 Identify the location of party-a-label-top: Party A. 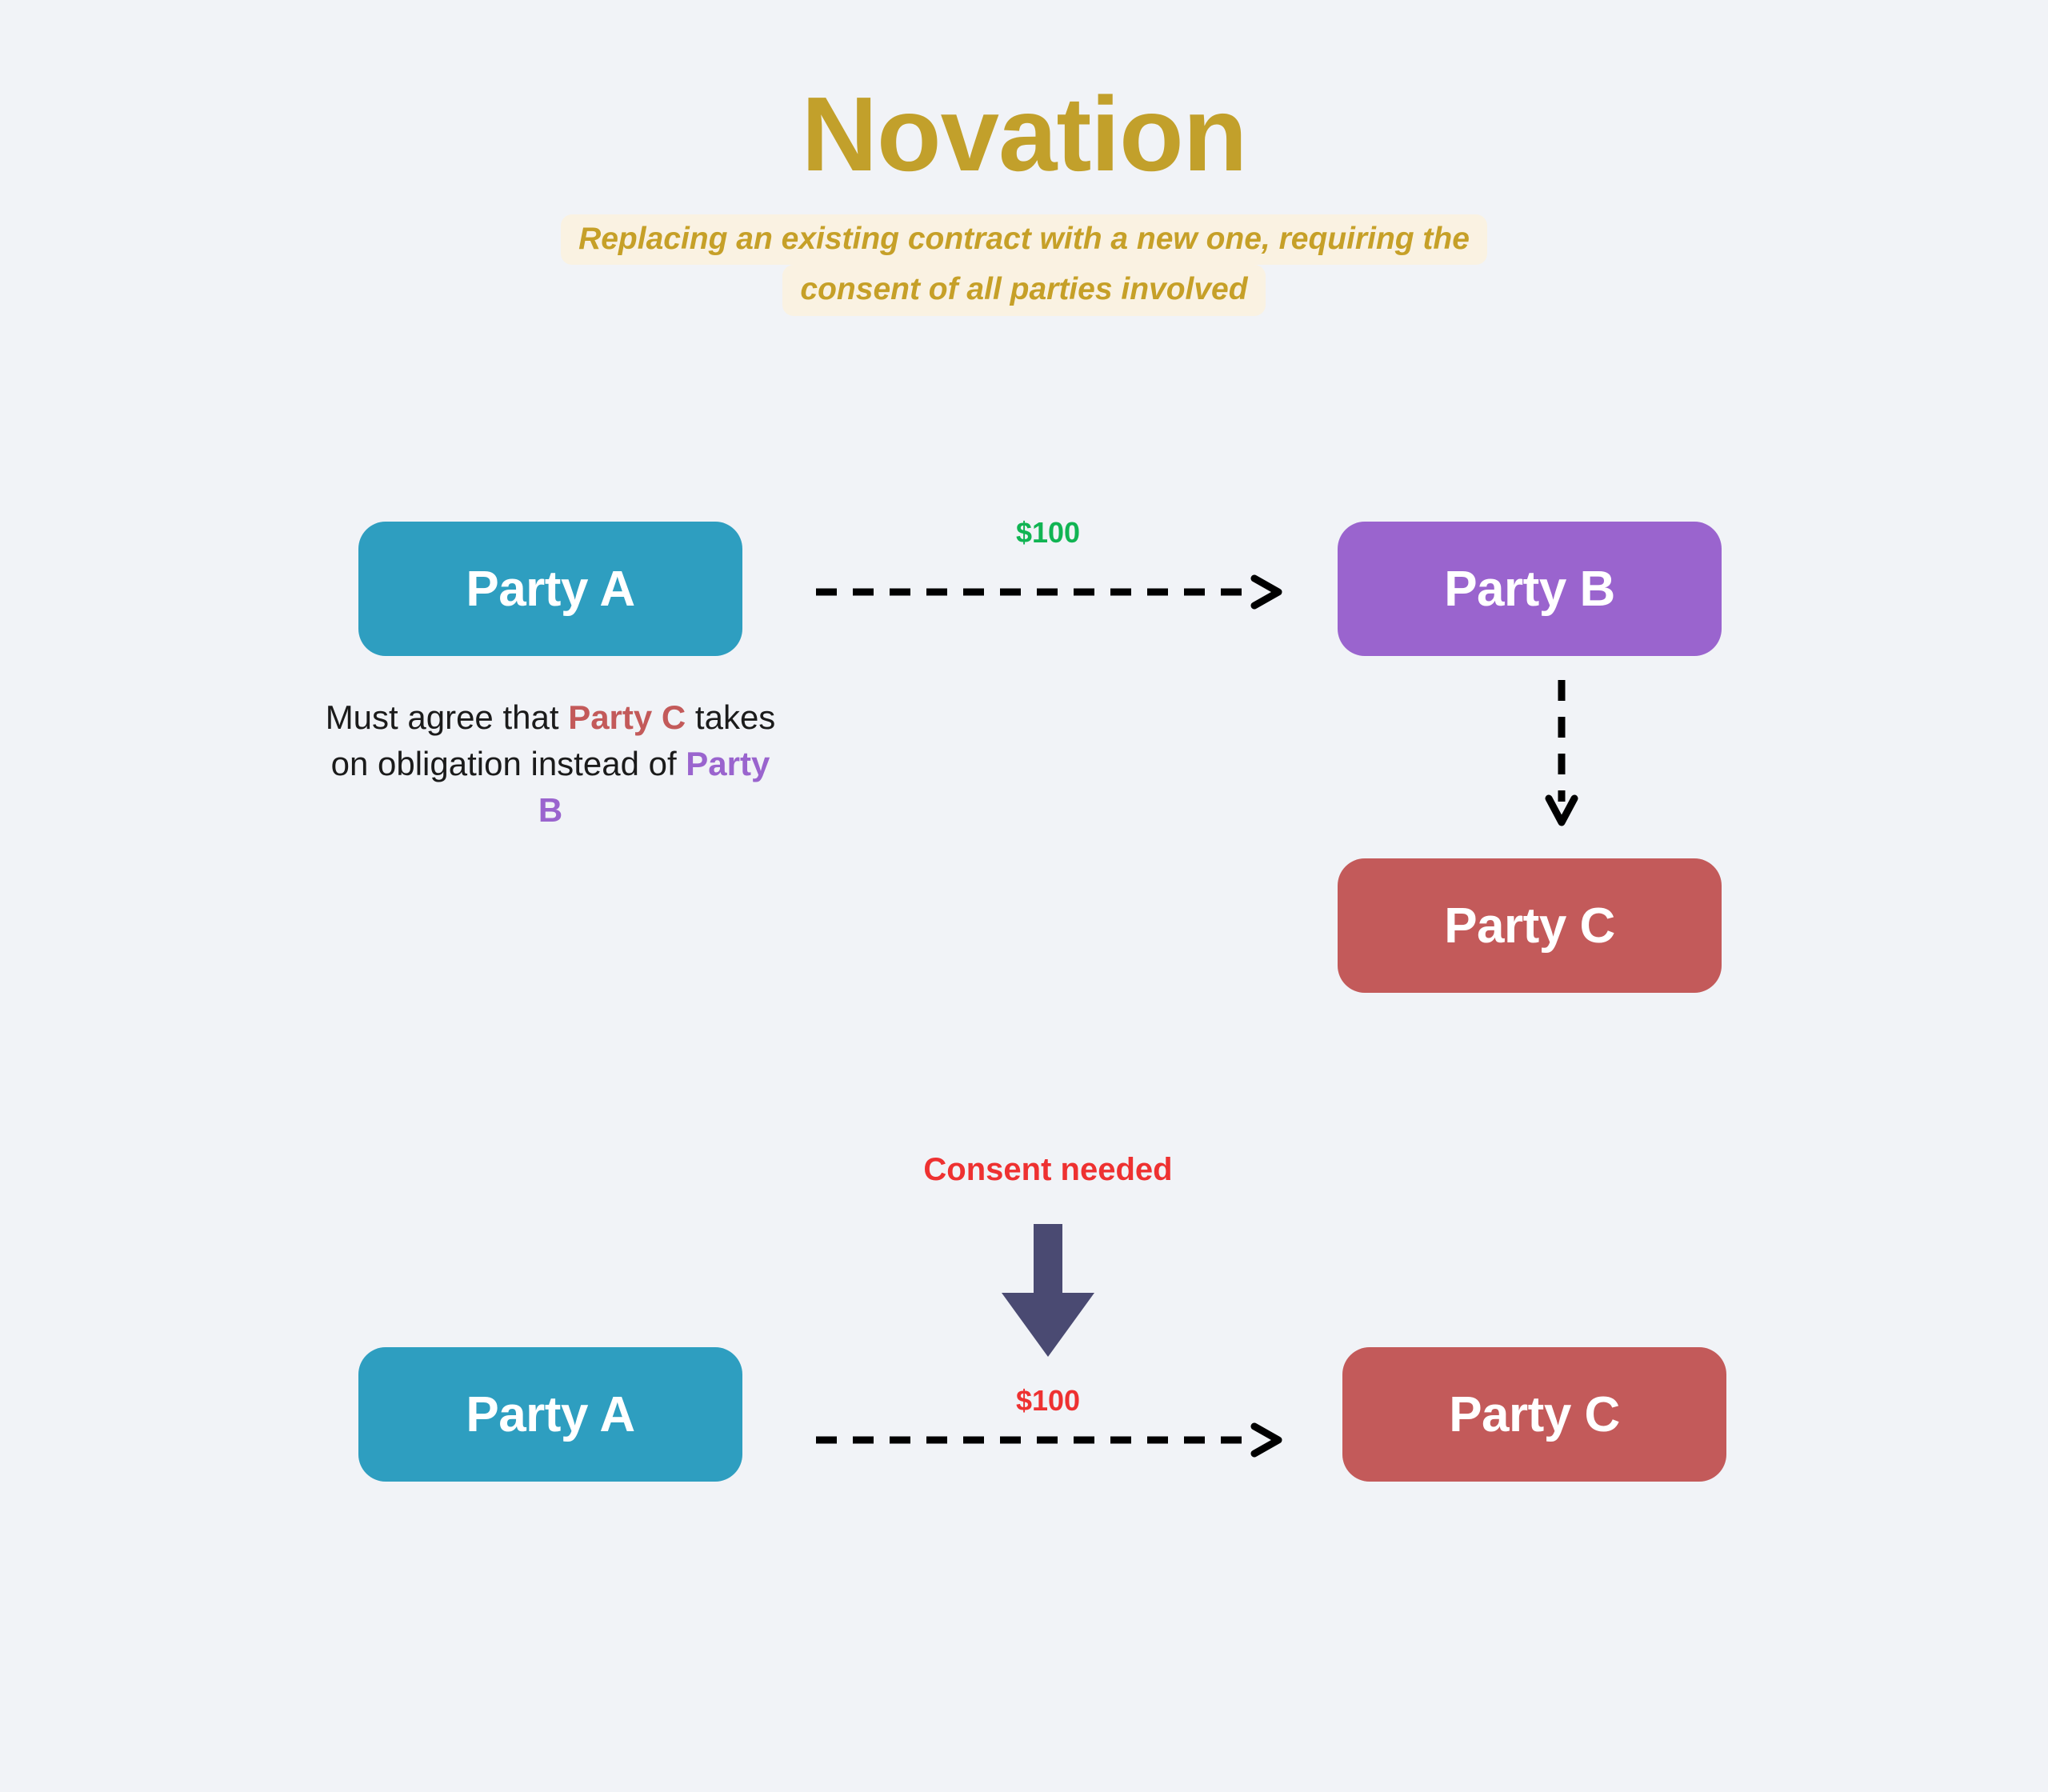
(550, 589).